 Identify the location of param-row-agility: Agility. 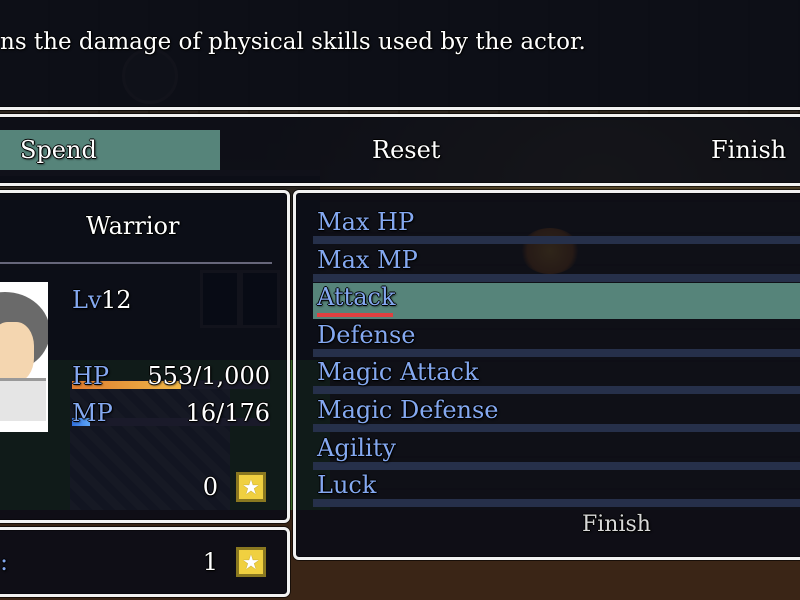
(556, 452).